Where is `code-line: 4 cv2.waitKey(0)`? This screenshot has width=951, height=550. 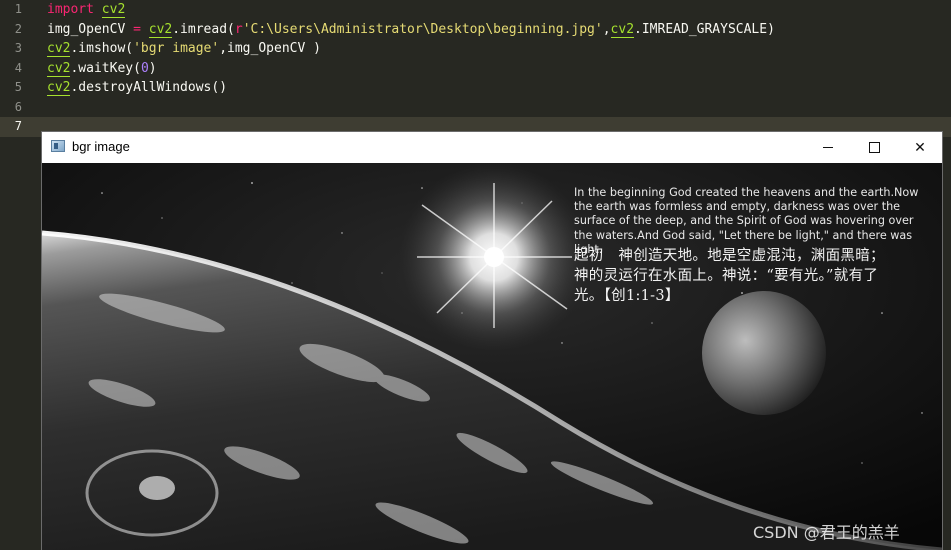 code-line: 4 cv2.waitKey(0) is located at coordinates (475, 69).